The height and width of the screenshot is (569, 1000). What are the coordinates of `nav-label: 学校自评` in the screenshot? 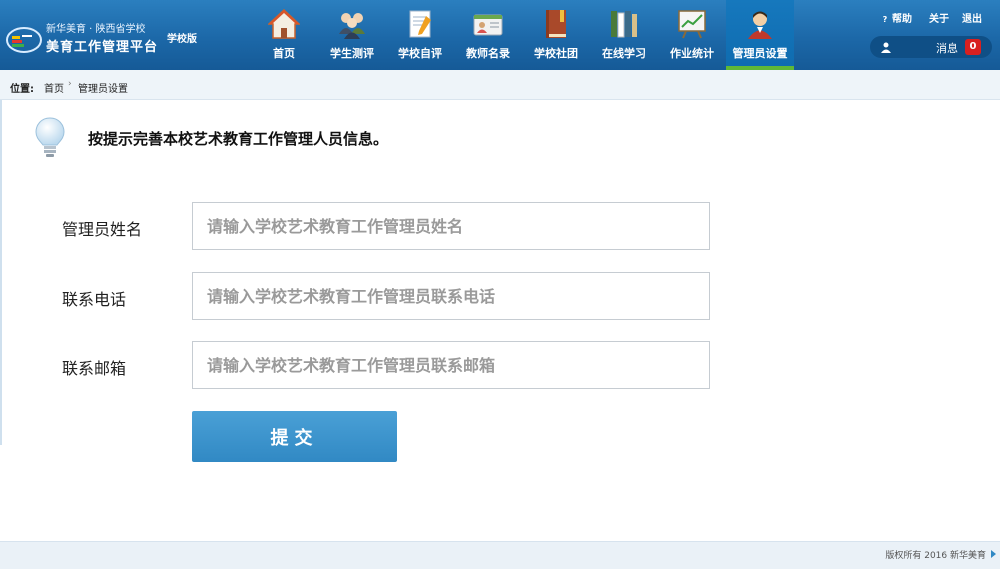 It's located at (420, 53).